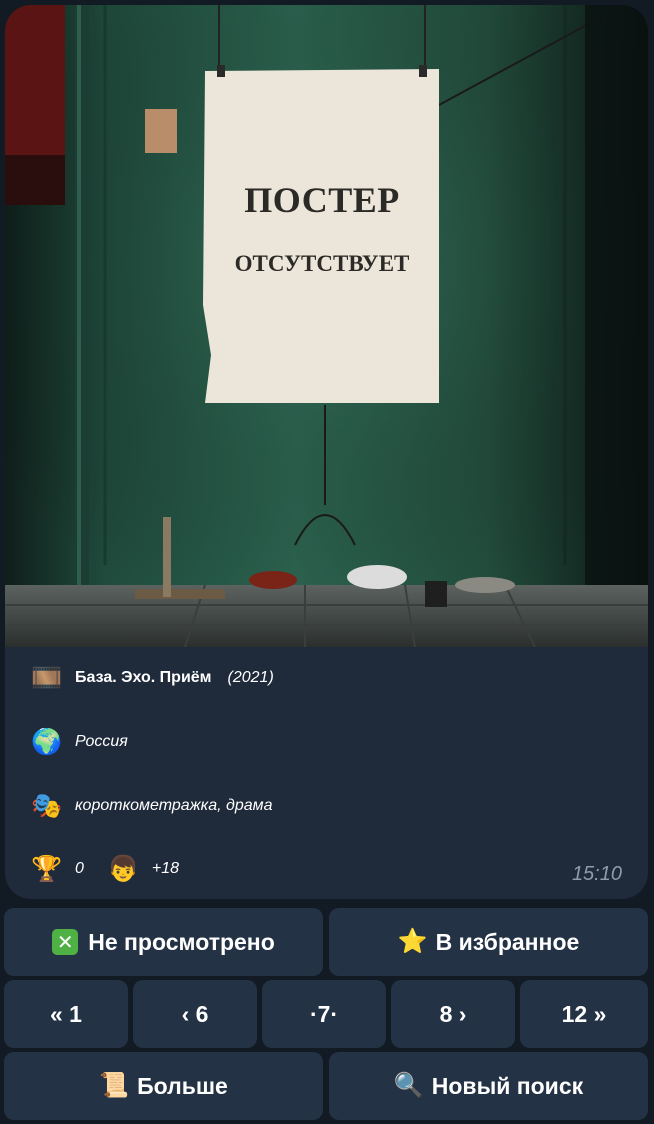  Describe the element at coordinates (408, 1085) in the screenshot. I see `magnifier-icon: 🔍` at that location.